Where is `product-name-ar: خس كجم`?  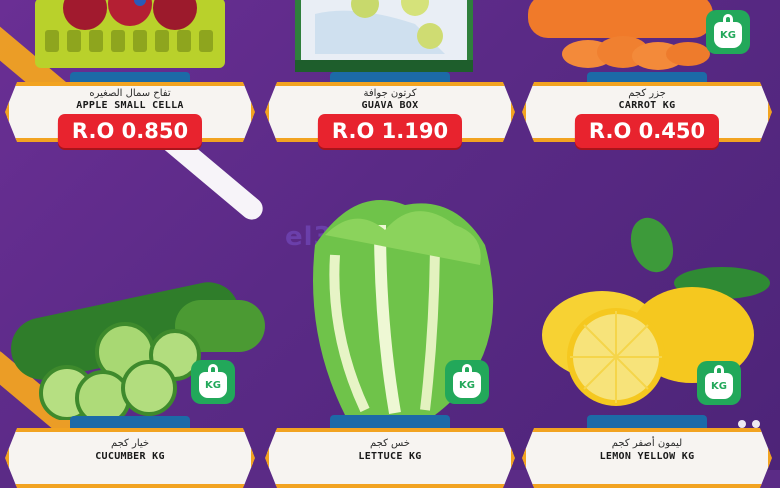 product-name-ar: خس كجم is located at coordinates (390, 443).